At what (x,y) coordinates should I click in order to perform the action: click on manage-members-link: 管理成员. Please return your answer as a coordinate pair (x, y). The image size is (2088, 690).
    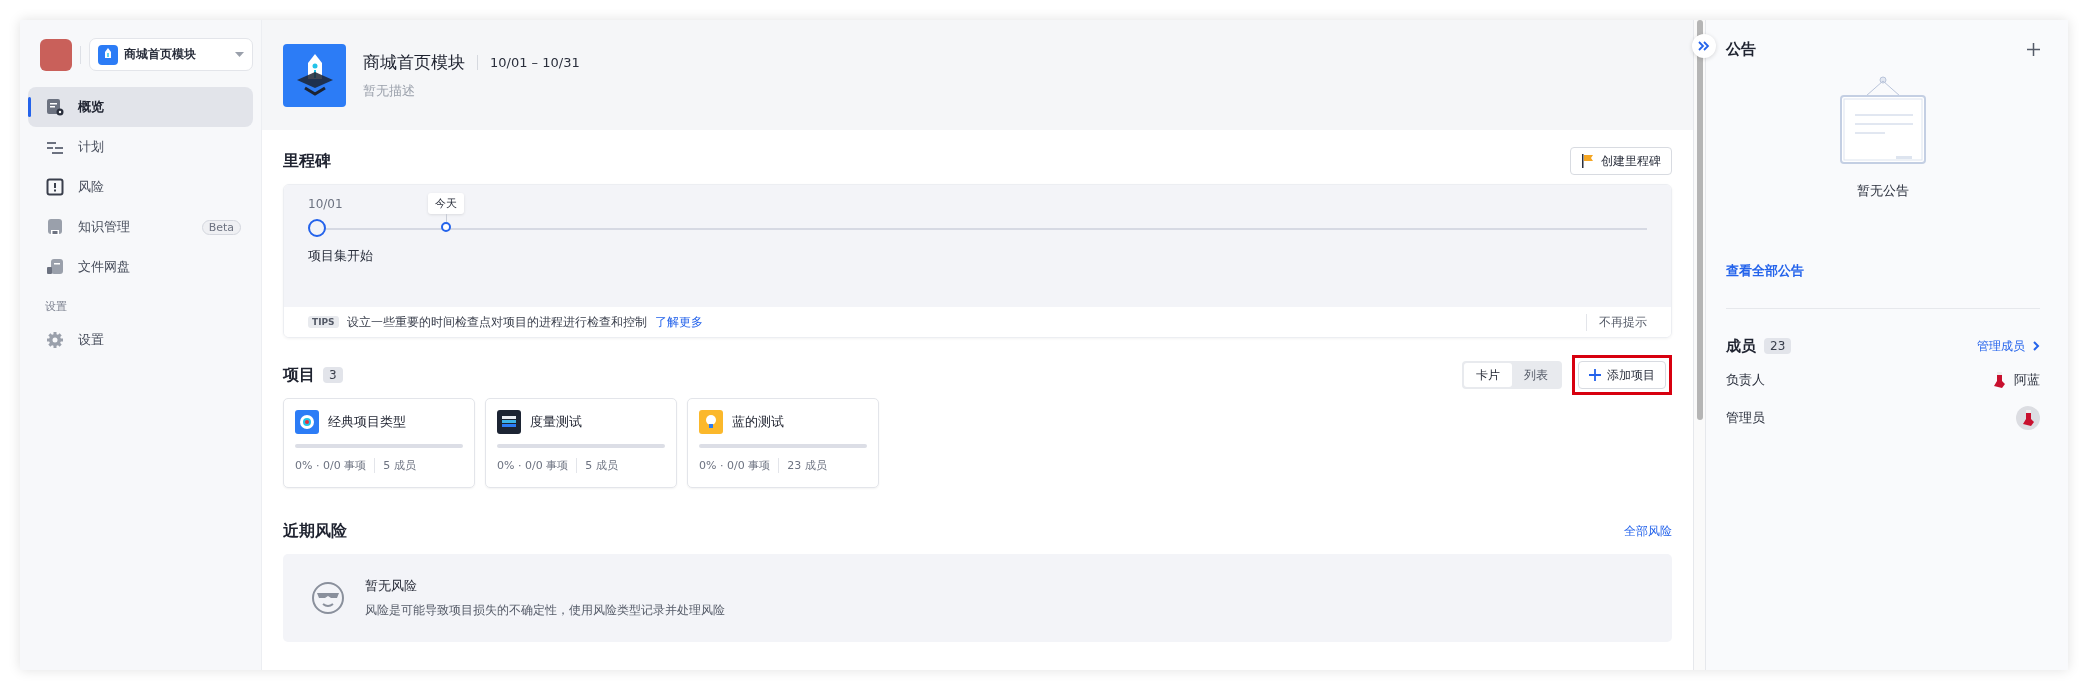
    Looking at the image, I should click on (2001, 346).